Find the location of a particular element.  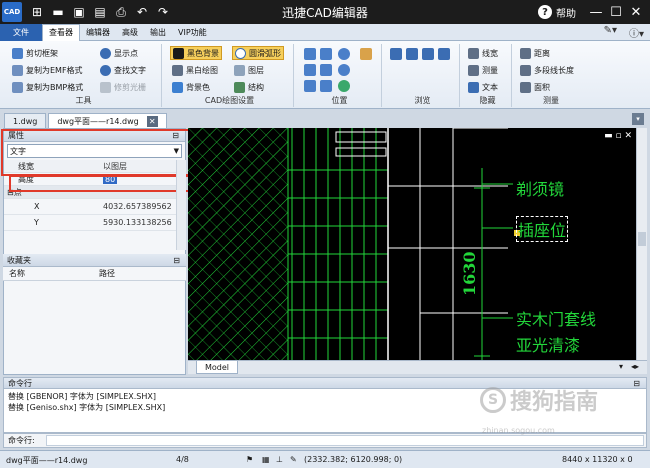

highlight-frame-height is located at coordinates (103, 183).